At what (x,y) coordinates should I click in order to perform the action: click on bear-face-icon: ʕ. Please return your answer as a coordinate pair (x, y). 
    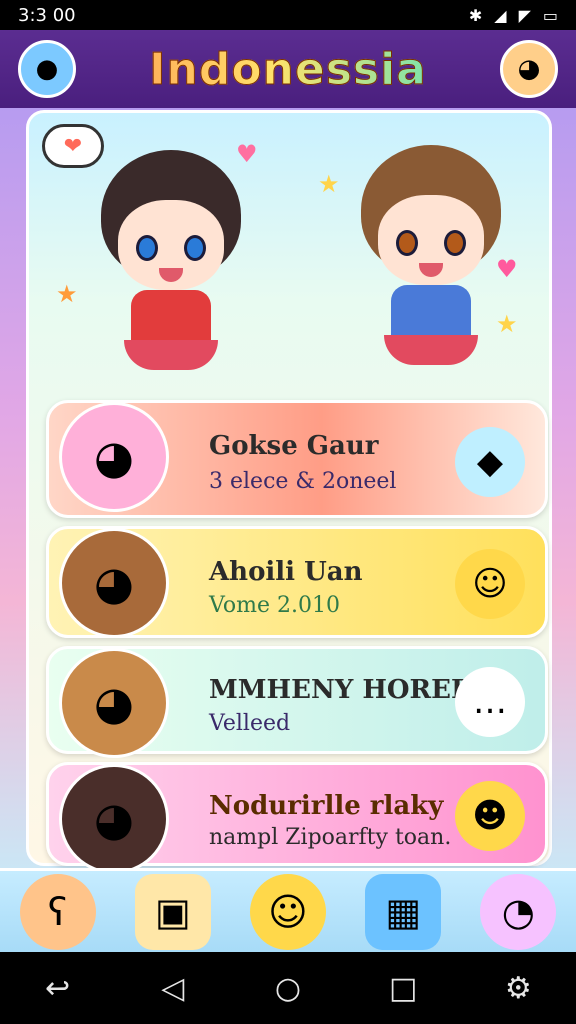
    Looking at the image, I should click on (57, 911).